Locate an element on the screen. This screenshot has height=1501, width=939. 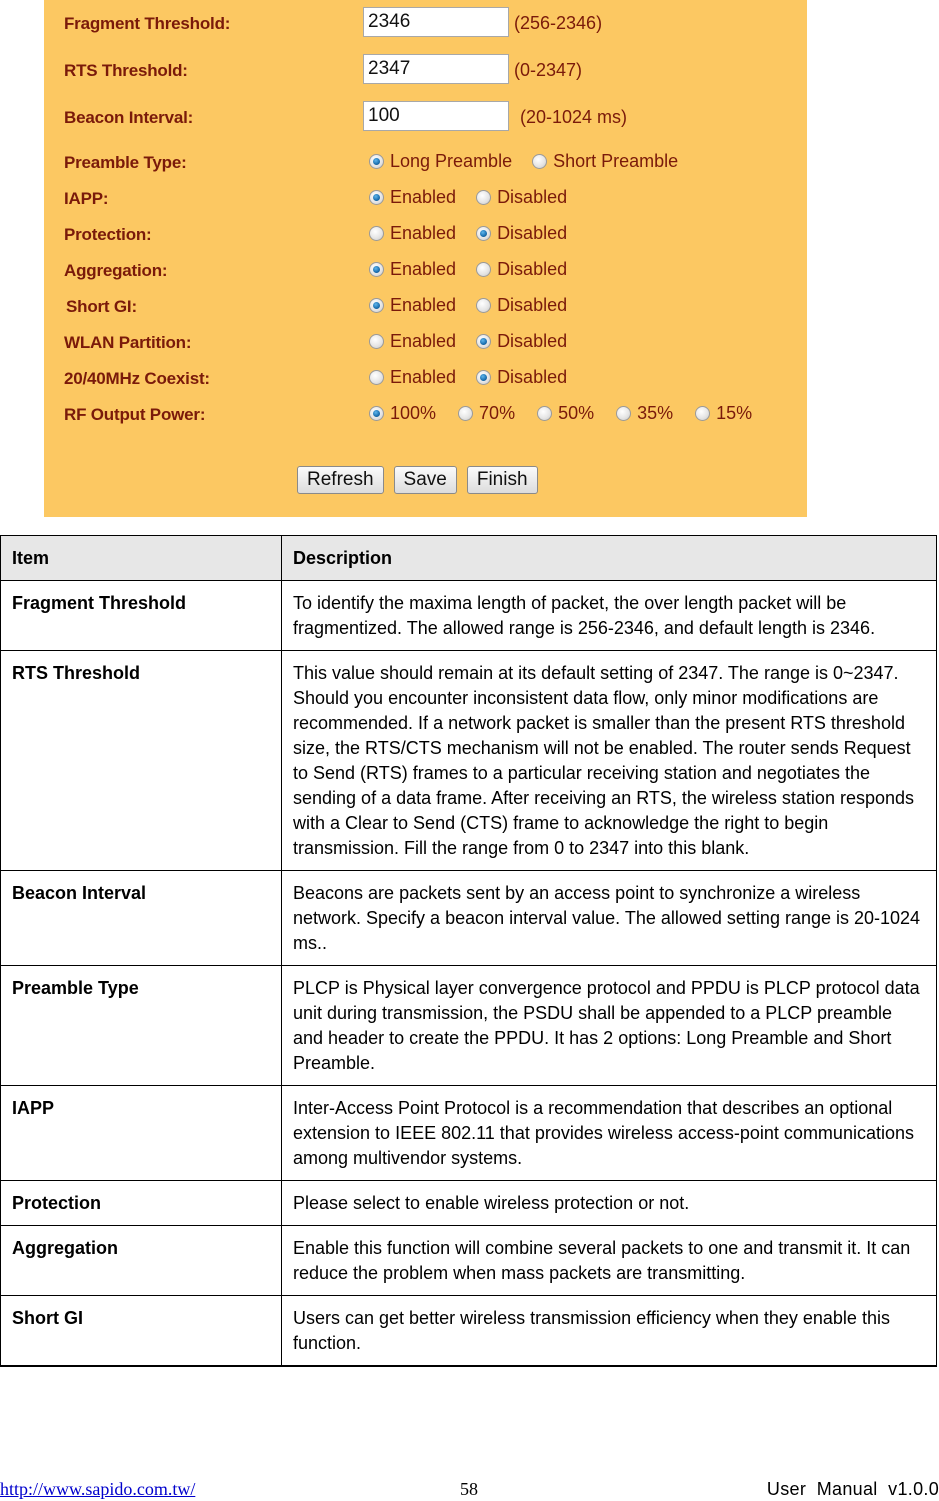
rts-threshold-row: RTS Threshold: (0-2347) is located at coordinates (425, 69).